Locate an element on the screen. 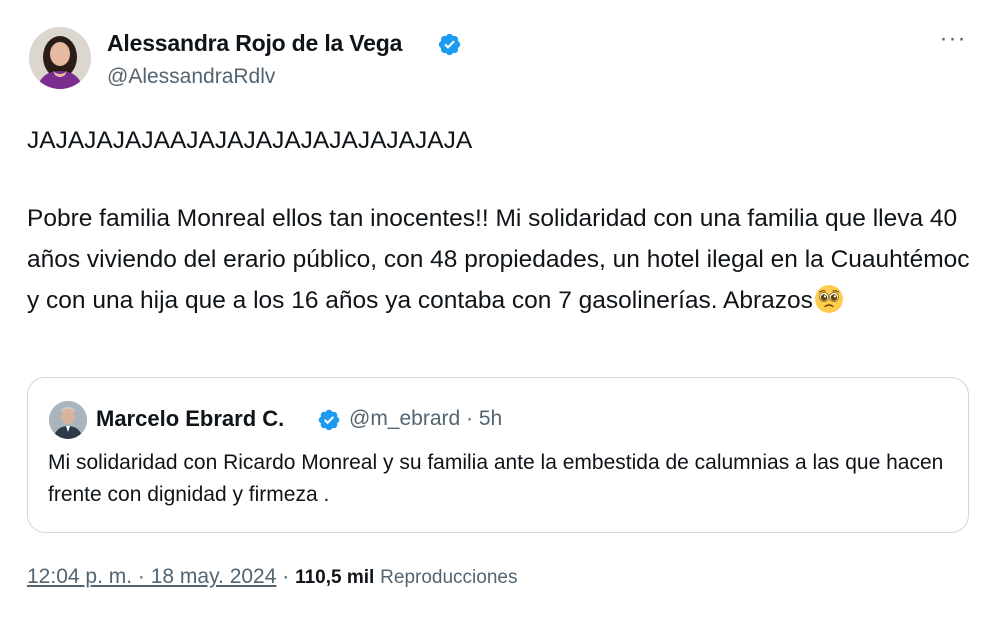 The width and height of the screenshot is (990, 620). author-avatar is located at coordinates (60, 58).